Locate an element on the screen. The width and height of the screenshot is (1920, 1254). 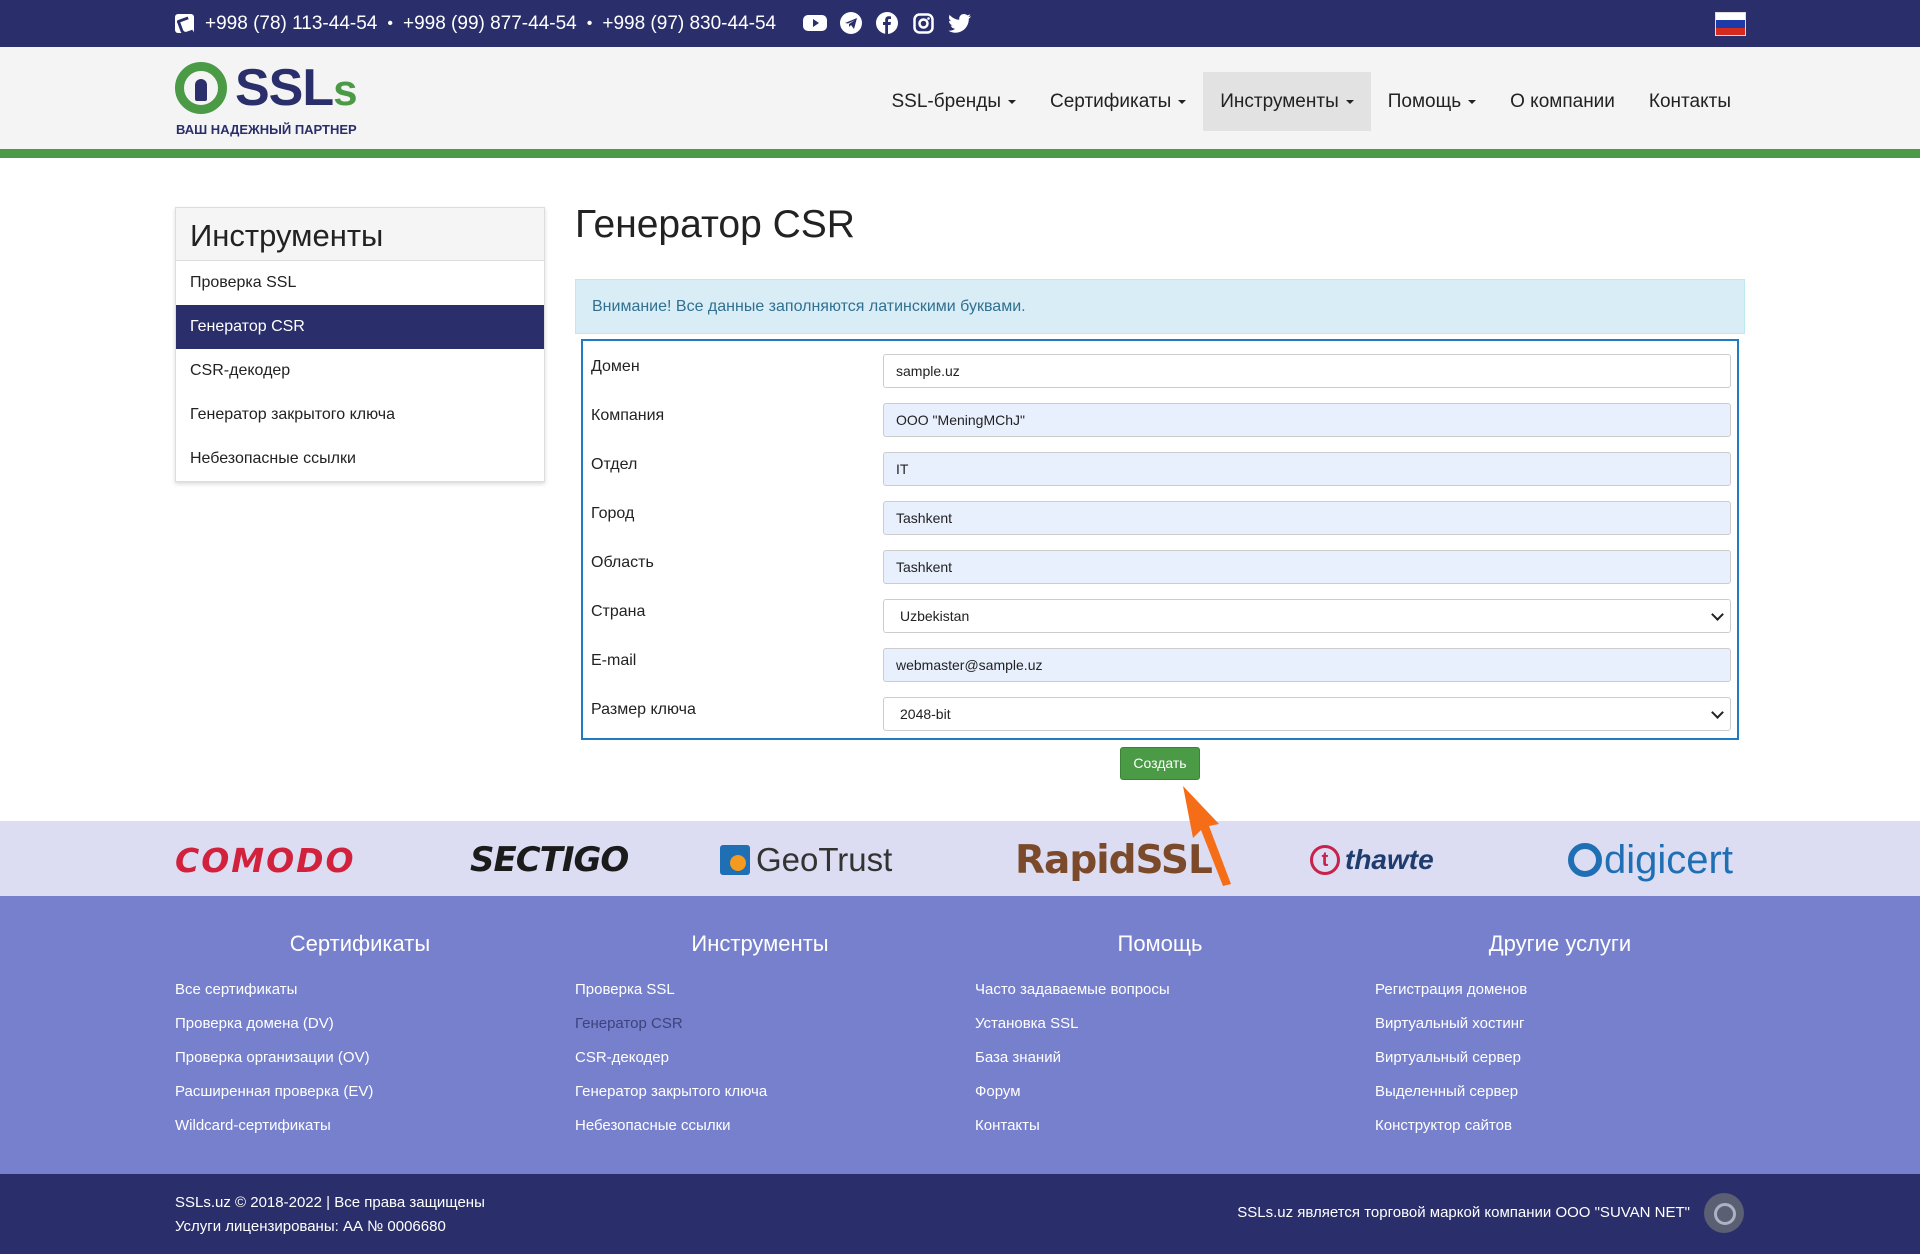
comodo-logo: COMODO is located at coordinates (265, 860).